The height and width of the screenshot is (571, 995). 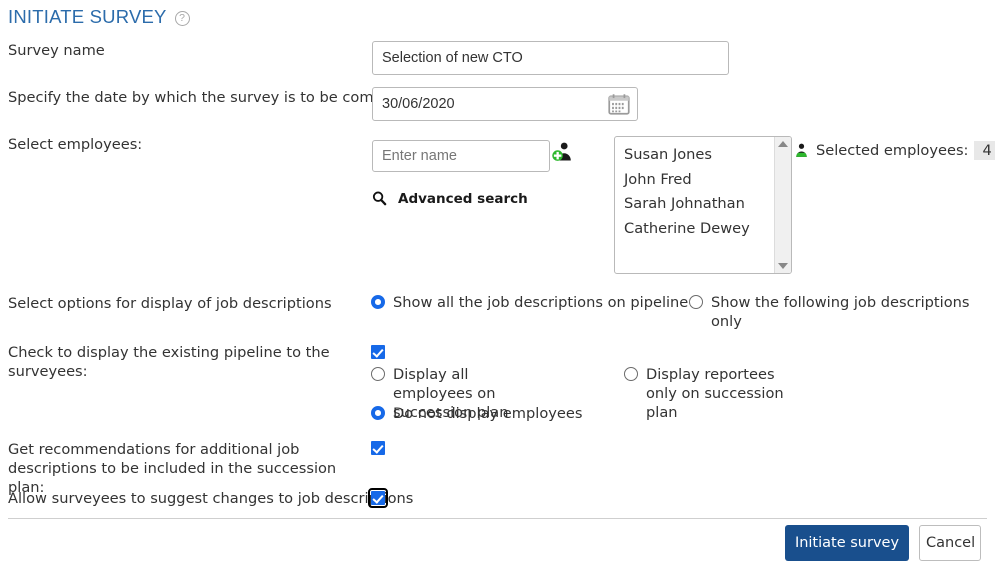 What do you see at coordinates (782, 205) in the screenshot?
I see `listbox-scrollbar` at bounding box center [782, 205].